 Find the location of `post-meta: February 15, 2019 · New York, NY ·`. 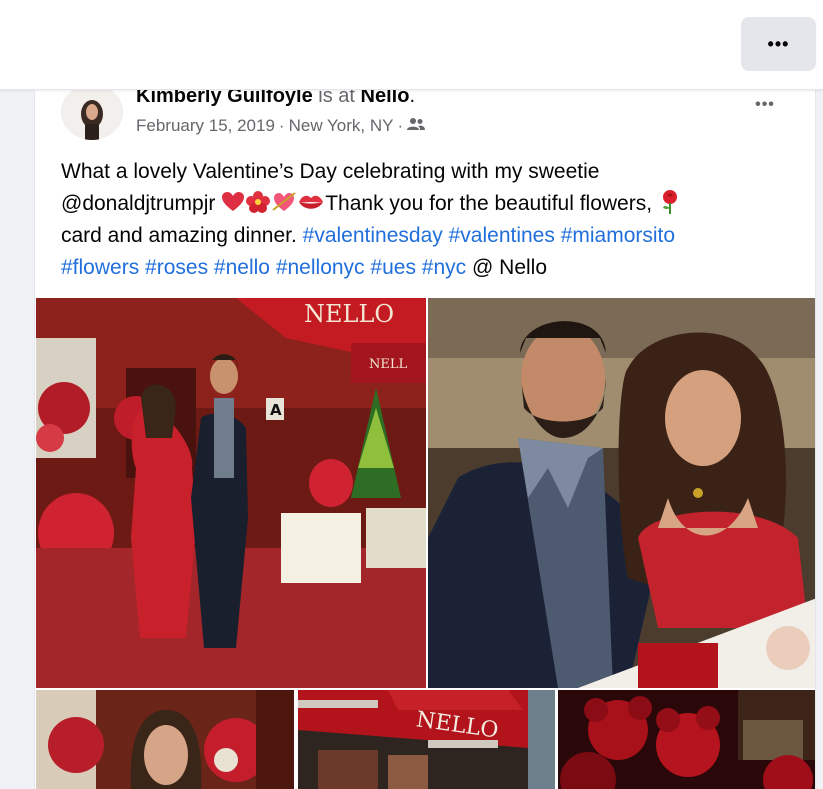

post-meta: February 15, 2019 · New York, NY · is located at coordinates (281, 126).